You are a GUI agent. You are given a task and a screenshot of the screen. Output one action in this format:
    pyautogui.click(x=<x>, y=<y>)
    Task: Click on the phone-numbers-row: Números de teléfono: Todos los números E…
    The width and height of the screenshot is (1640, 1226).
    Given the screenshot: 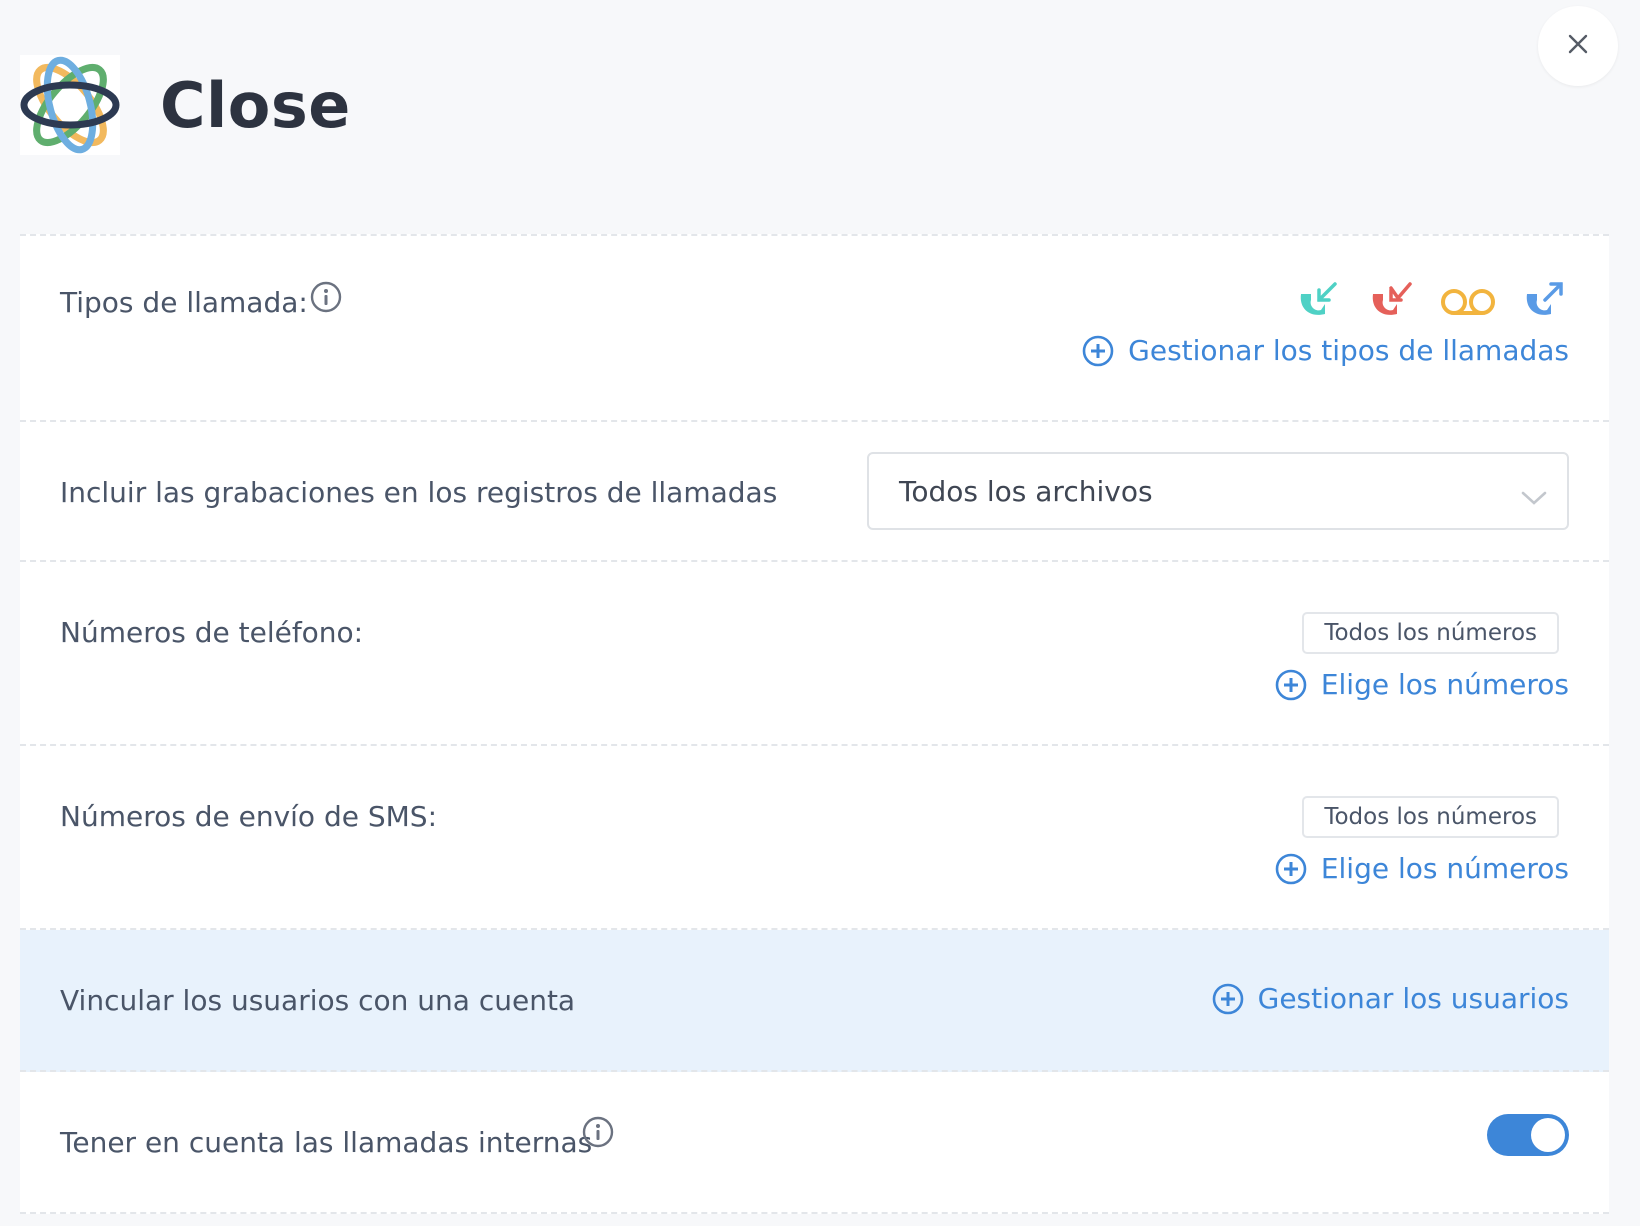 What is the action you would take?
    pyautogui.click(x=814, y=654)
    